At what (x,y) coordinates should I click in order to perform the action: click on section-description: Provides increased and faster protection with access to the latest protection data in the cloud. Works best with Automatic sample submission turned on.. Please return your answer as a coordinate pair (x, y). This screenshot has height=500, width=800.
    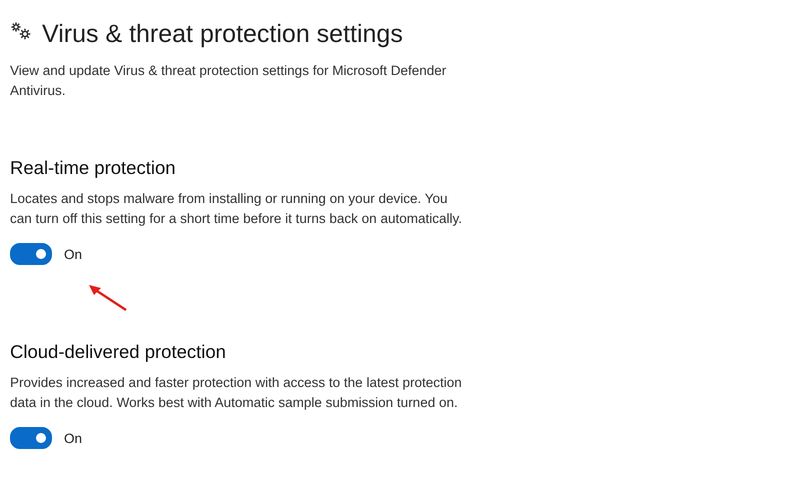
    Looking at the image, I should click on (236, 393).